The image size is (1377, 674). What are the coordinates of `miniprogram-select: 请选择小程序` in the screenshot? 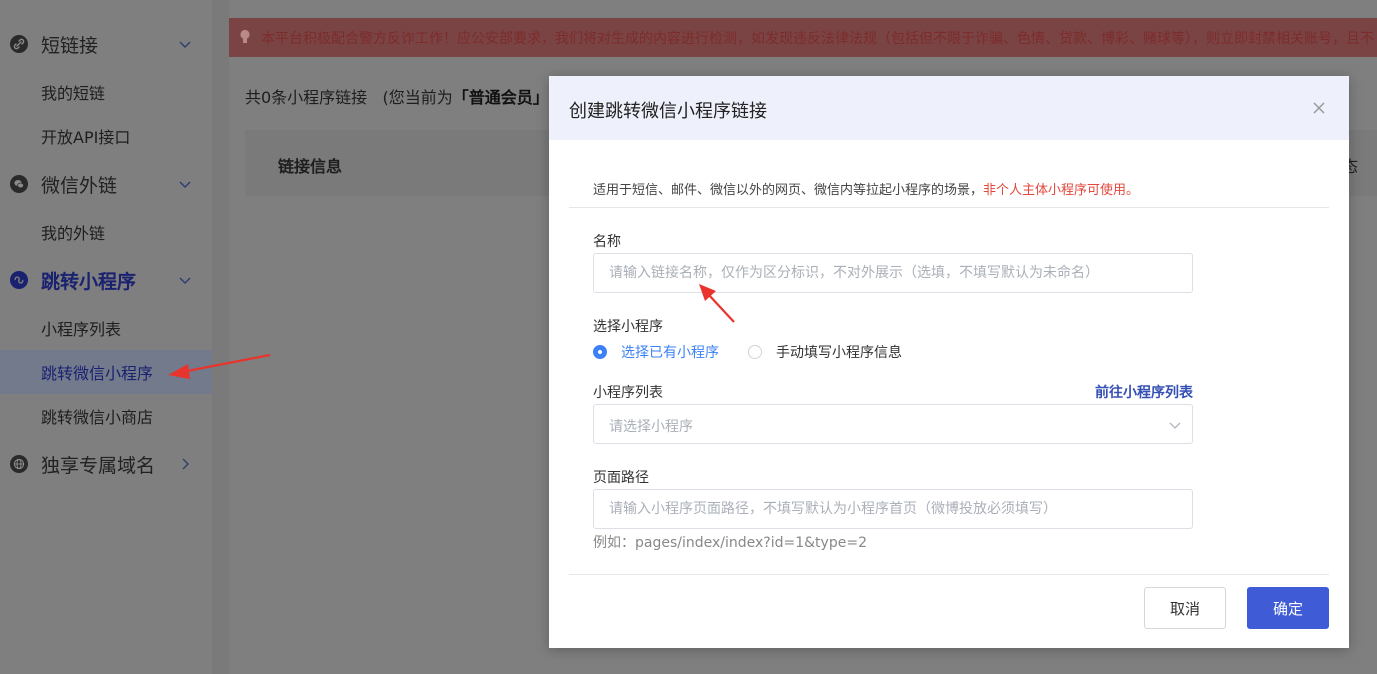 It's located at (893, 424).